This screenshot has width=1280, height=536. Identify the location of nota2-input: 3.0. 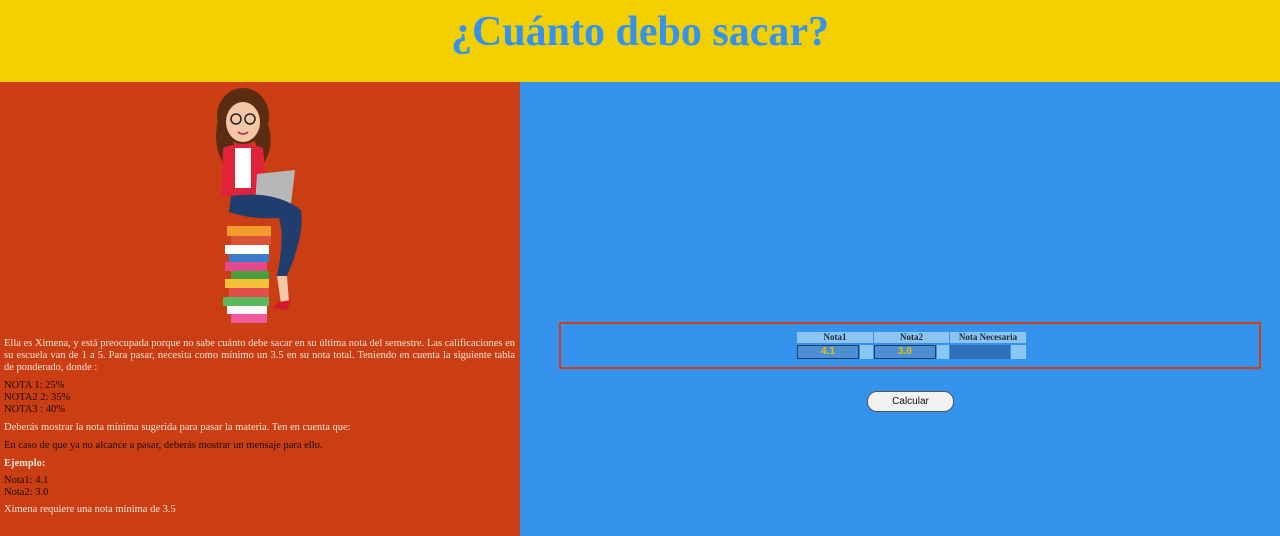
(905, 352).